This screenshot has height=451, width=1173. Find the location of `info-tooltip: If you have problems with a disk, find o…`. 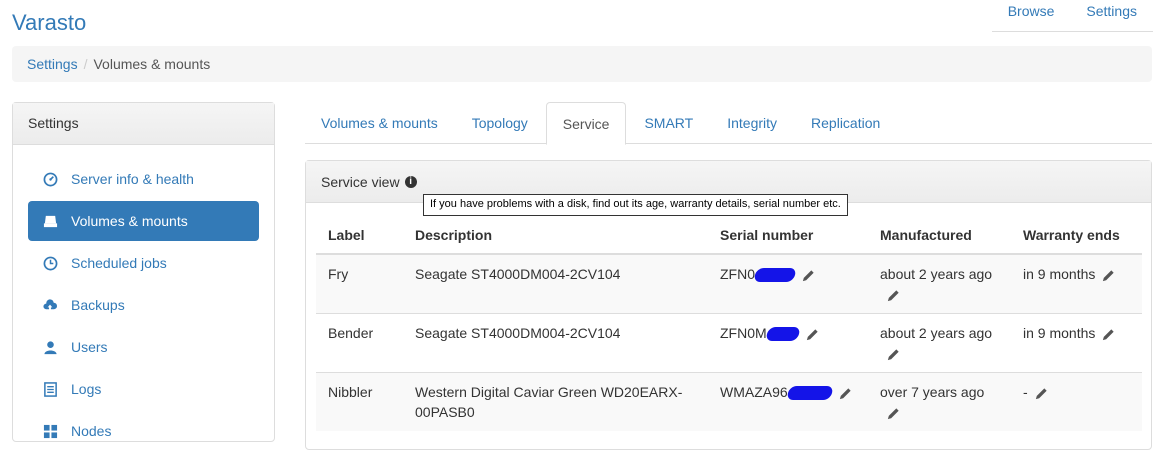

info-tooltip: If you have problems with a disk, find o… is located at coordinates (635, 205).